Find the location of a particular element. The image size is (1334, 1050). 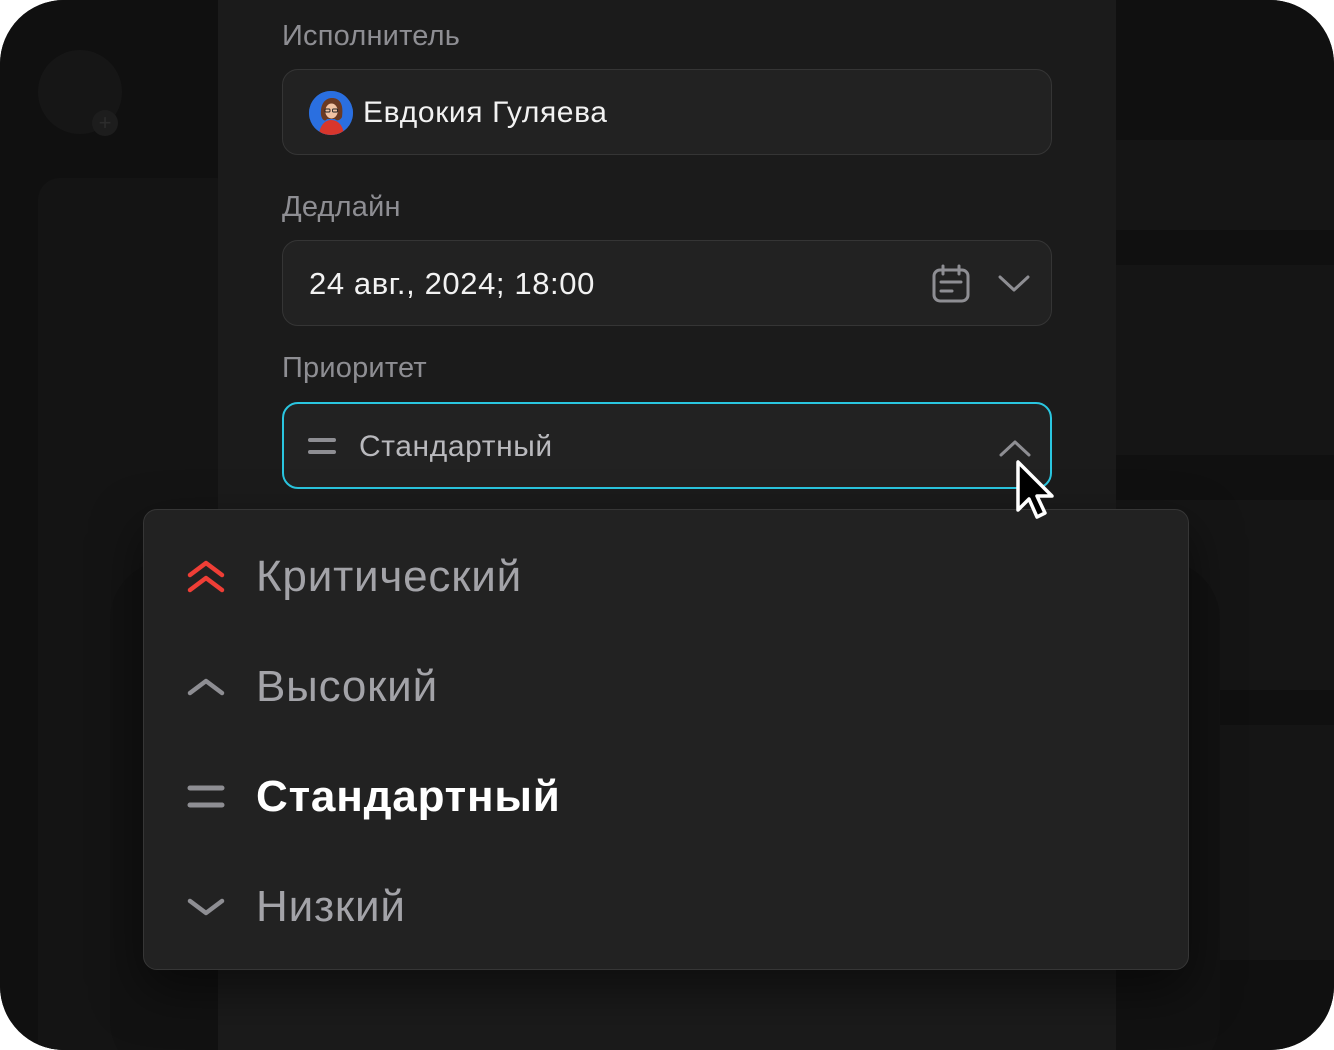

deadline-field: 24 авг., 2024; 18:00 is located at coordinates (667, 283).